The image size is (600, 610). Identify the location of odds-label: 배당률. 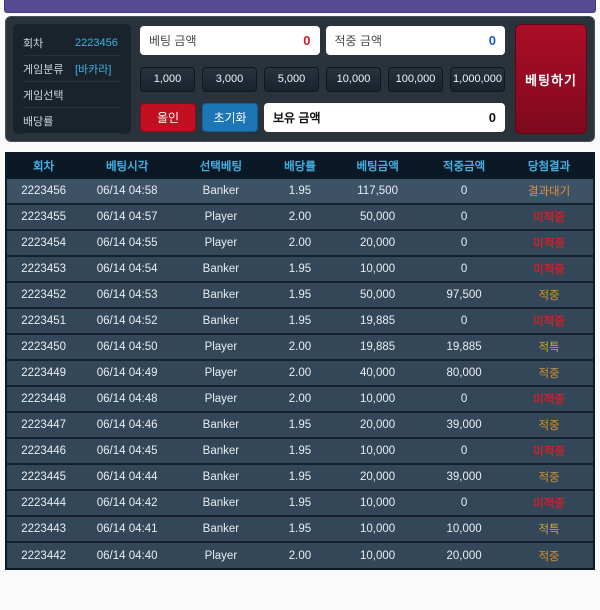
(38, 121).